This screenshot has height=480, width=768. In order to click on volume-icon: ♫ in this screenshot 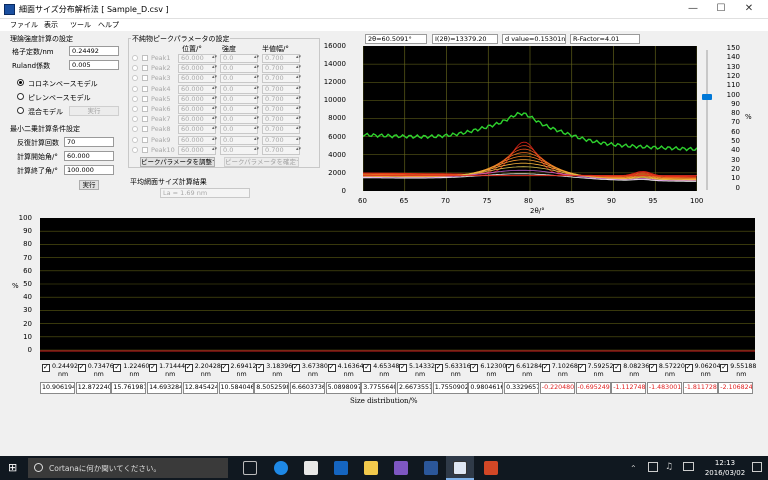, I will do `click(669, 467)`.